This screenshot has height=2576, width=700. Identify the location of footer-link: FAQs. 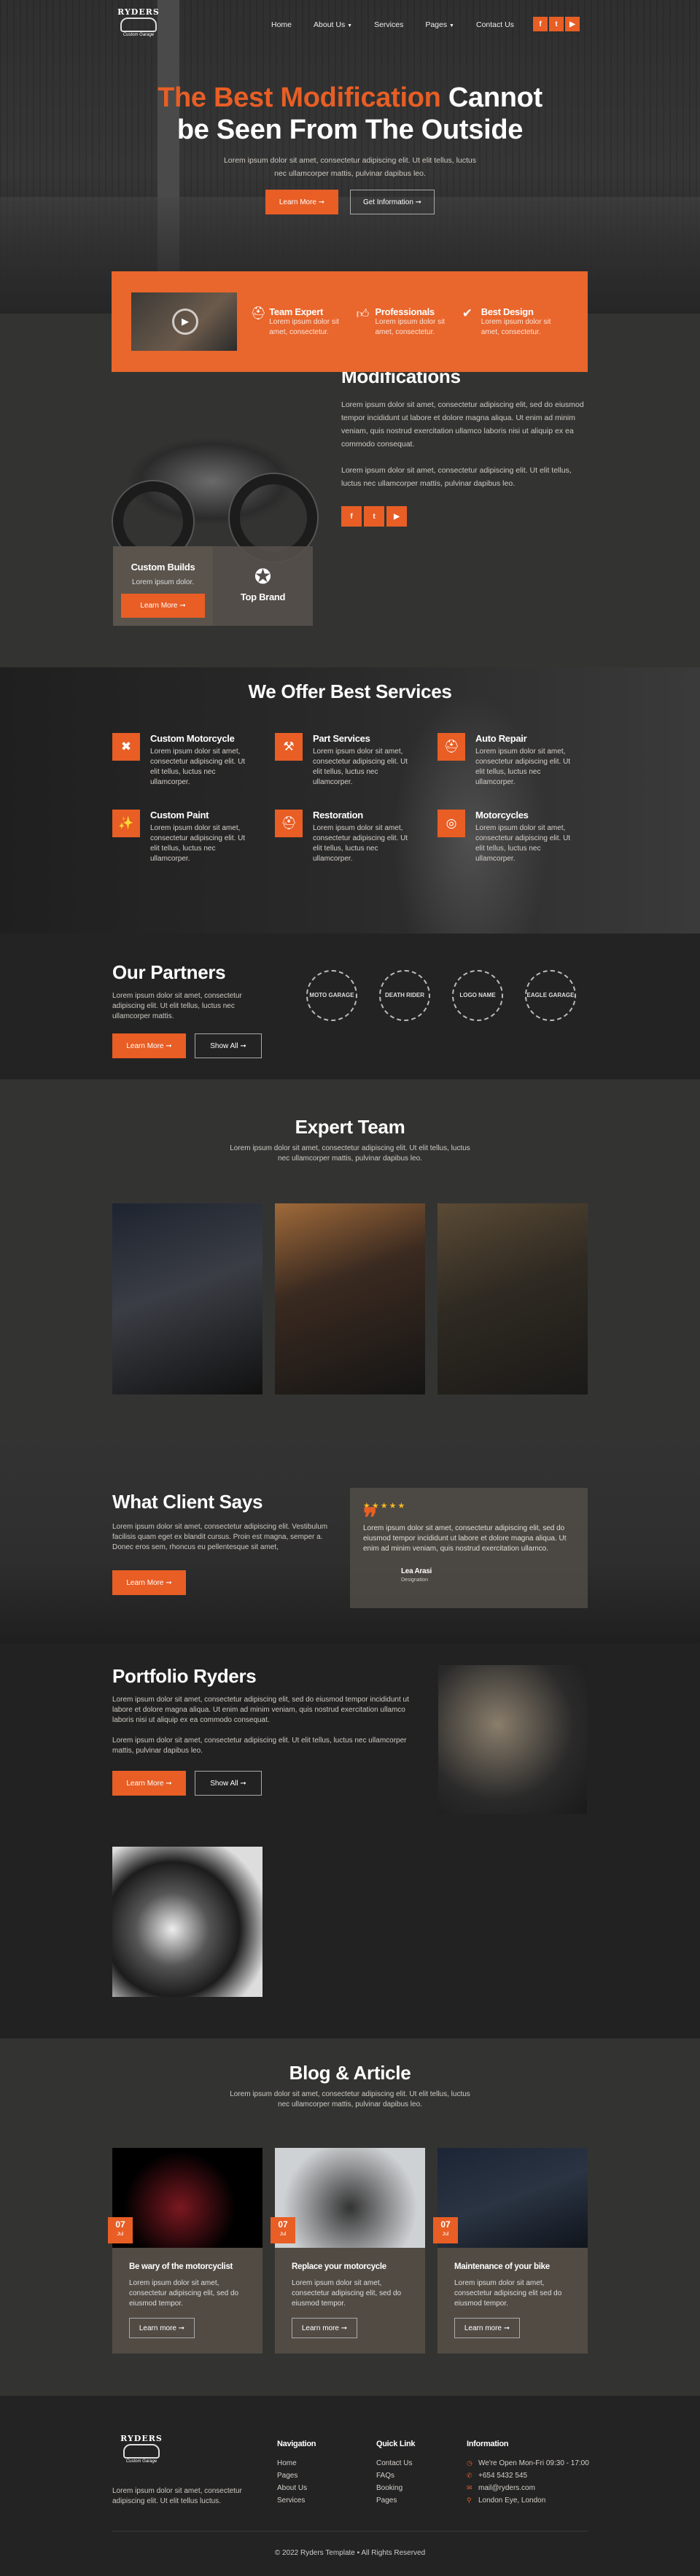
(395, 2476).